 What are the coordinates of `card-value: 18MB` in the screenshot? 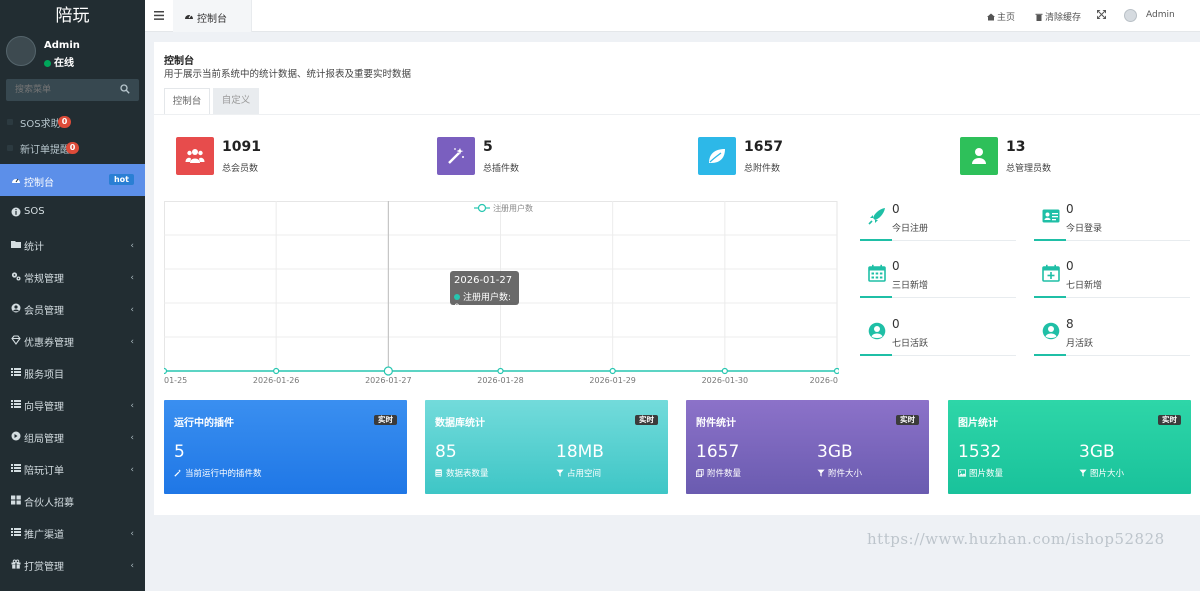 It's located at (580, 452).